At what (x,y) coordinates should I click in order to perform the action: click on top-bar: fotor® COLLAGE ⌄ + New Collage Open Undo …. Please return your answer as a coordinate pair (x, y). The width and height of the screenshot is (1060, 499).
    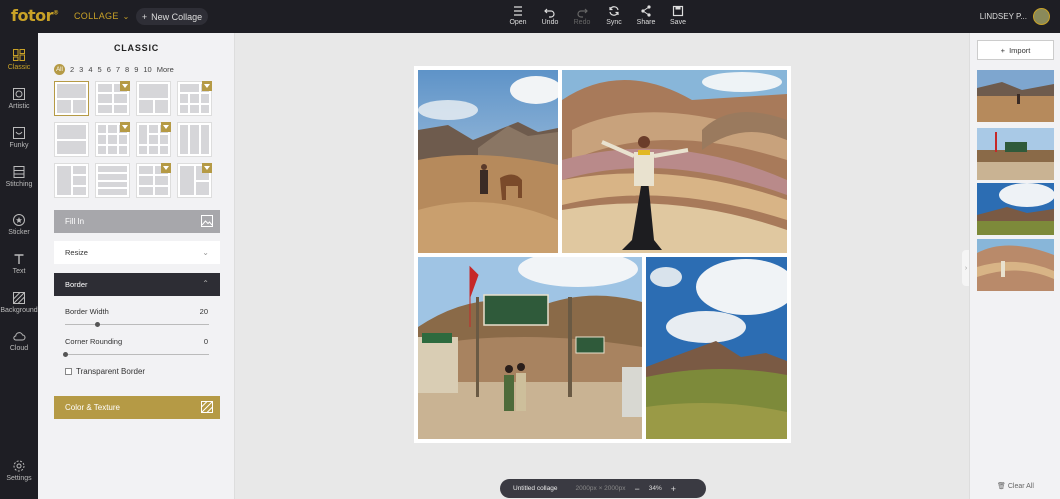
    Looking at the image, I should click on (530, 16).